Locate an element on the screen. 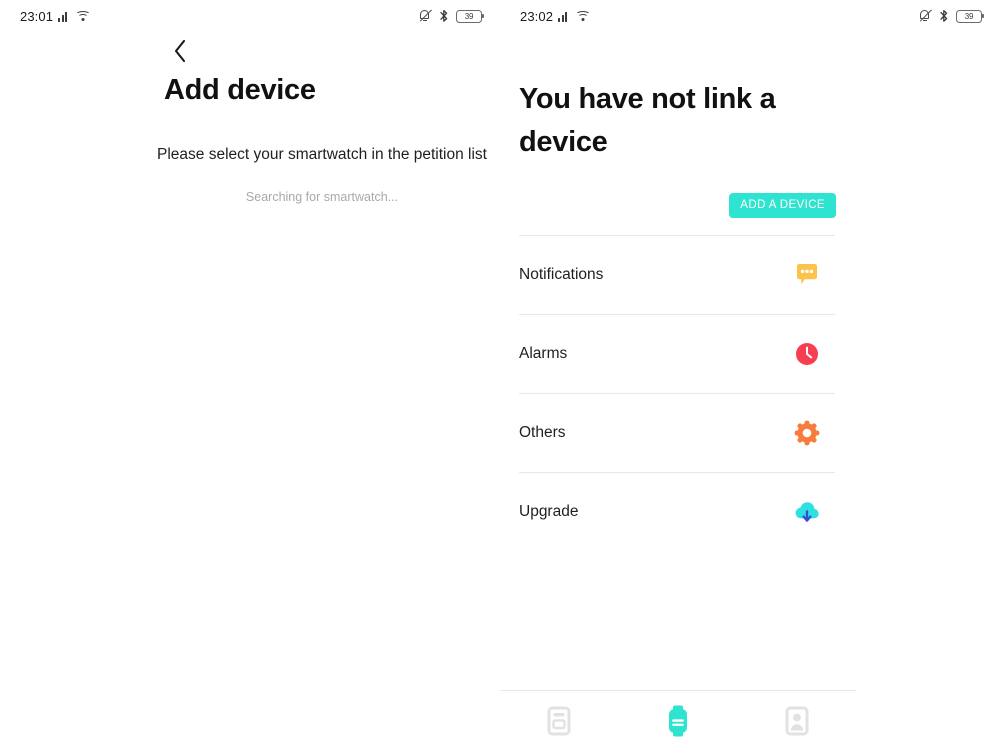 This screenshot has height=750, width=1000. menu-item-label: Others is located at coordinates (542, 432).